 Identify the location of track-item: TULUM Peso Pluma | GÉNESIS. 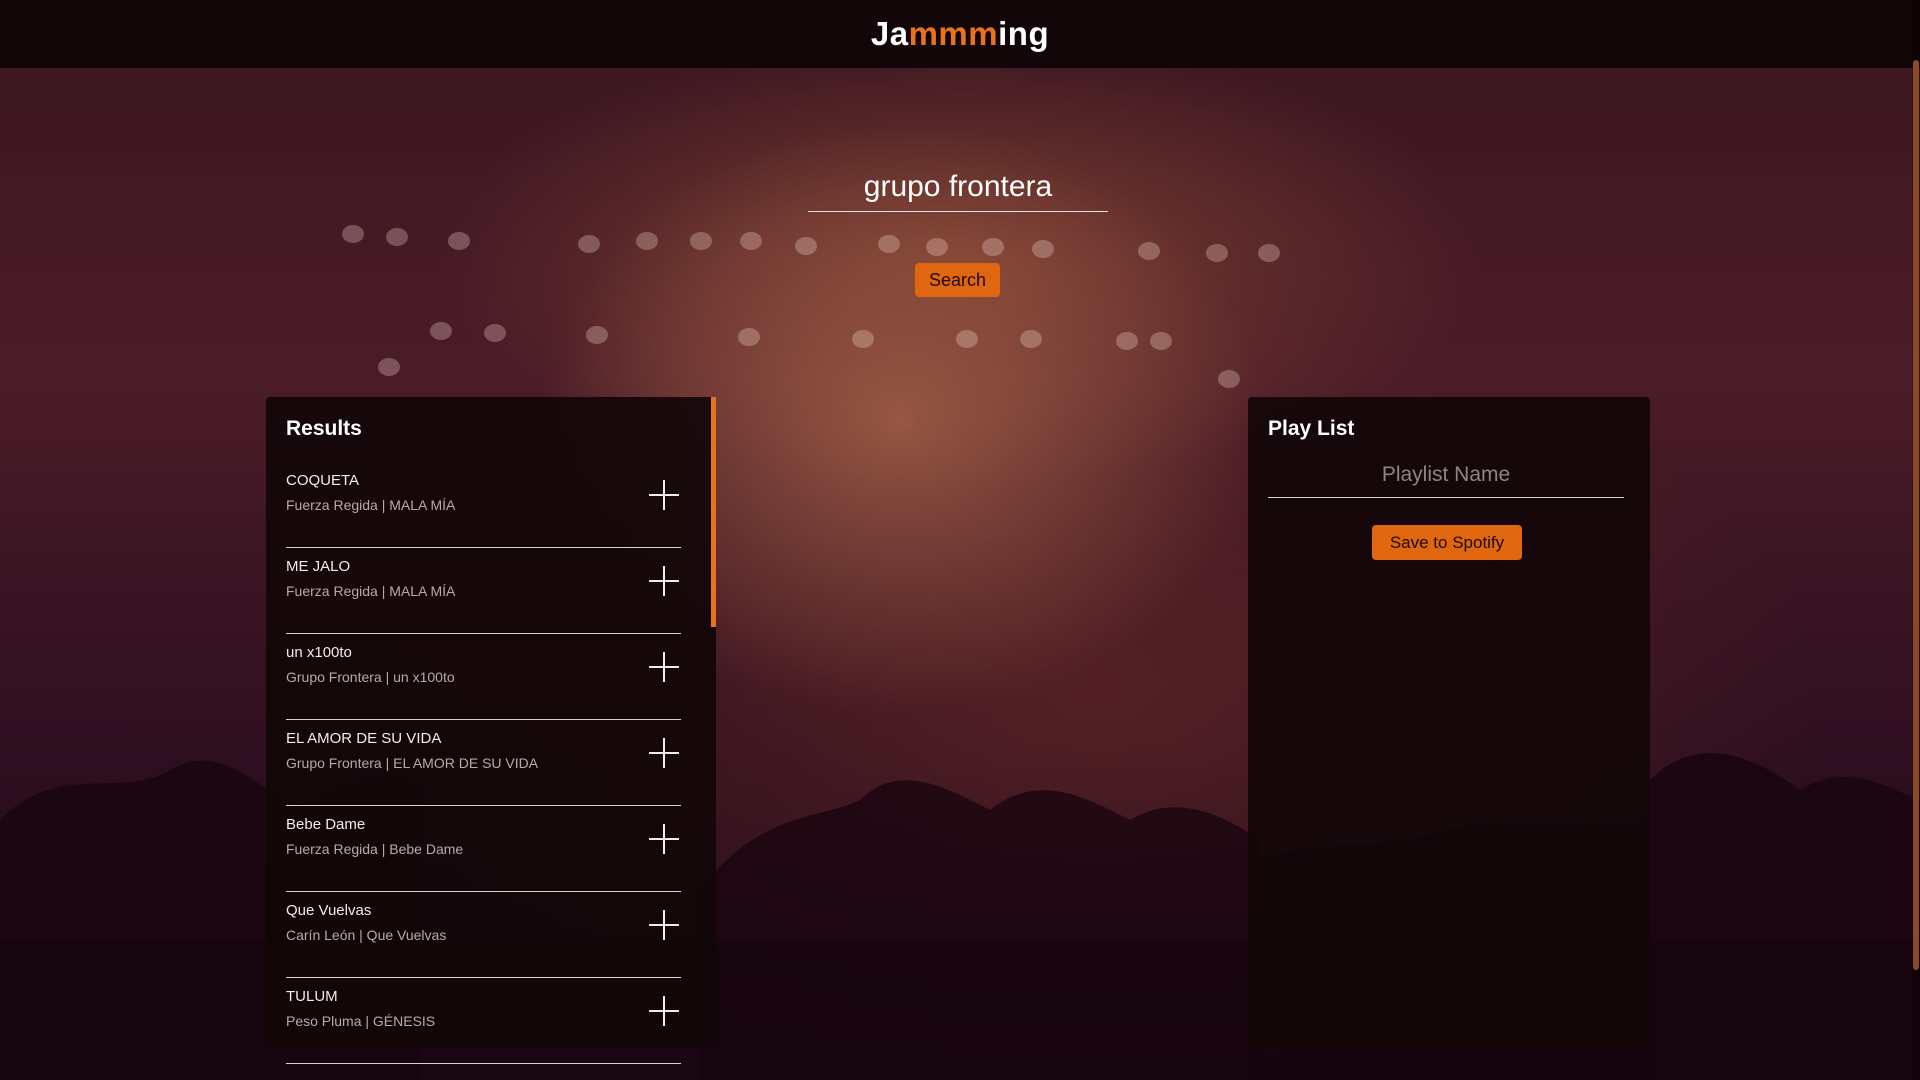
(483, 1021).